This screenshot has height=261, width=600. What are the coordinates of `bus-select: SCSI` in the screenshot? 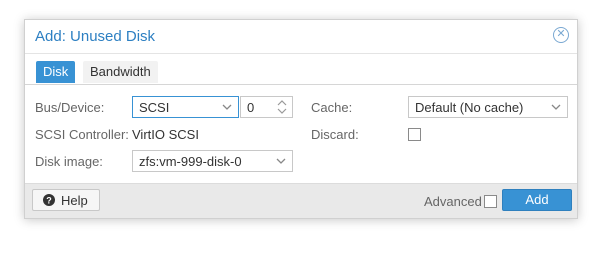 It's located at (185, 107).